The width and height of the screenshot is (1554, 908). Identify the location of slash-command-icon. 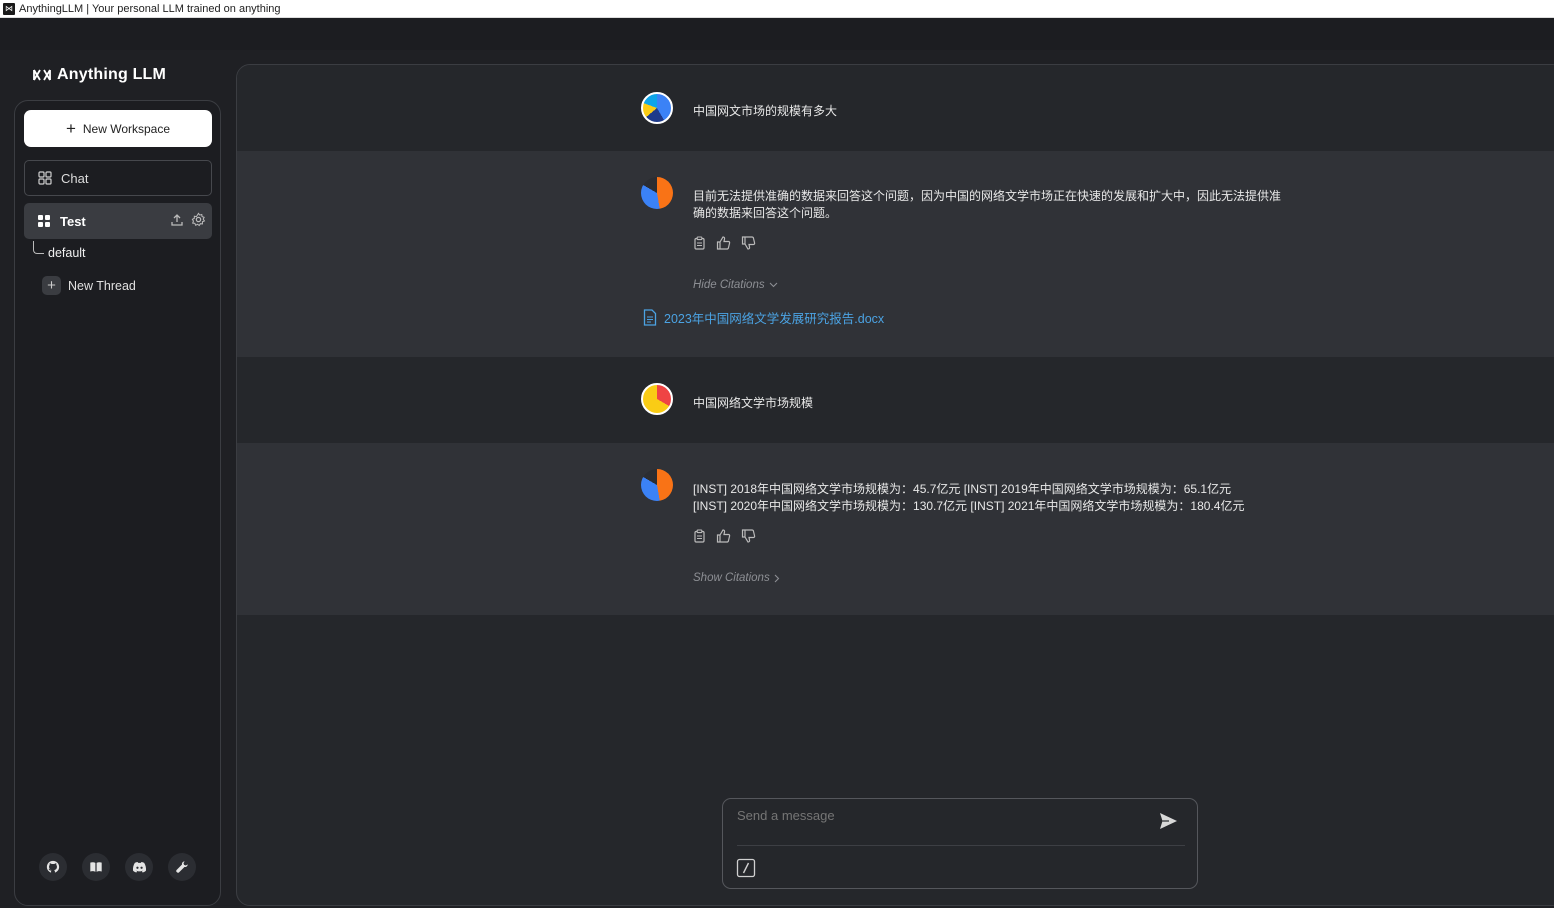
(746, 870).